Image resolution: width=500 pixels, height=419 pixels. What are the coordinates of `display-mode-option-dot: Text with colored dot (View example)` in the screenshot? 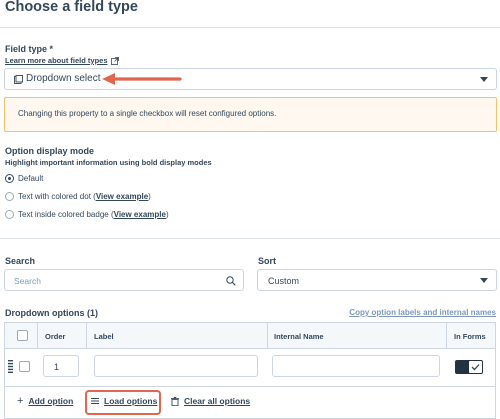 It's located at (105, 197).